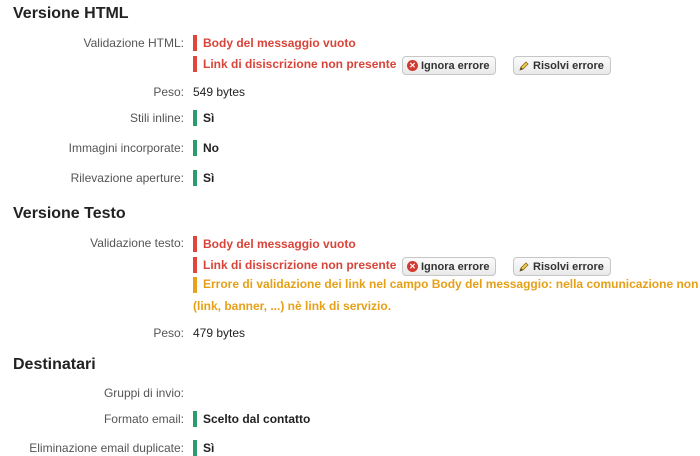 Image resolution: width=700 pixels, height=456 pixels. I want to click on text-ignore-error-button: ✕ Ignora errore, so click(449, 266).